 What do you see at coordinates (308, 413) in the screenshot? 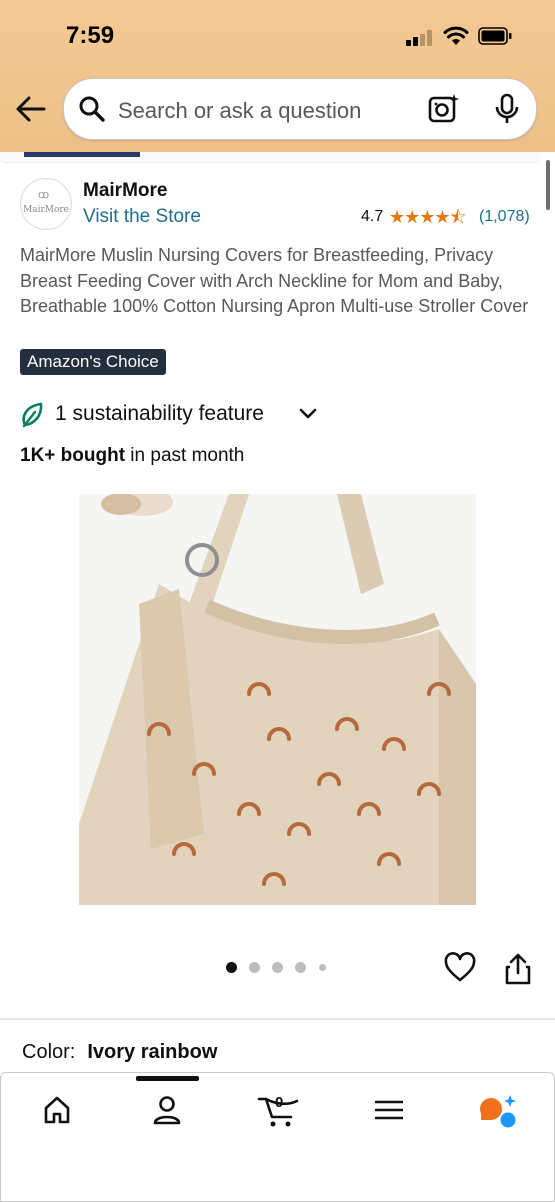
I see `chevron-down-icon` at bounding box center [308, 413].